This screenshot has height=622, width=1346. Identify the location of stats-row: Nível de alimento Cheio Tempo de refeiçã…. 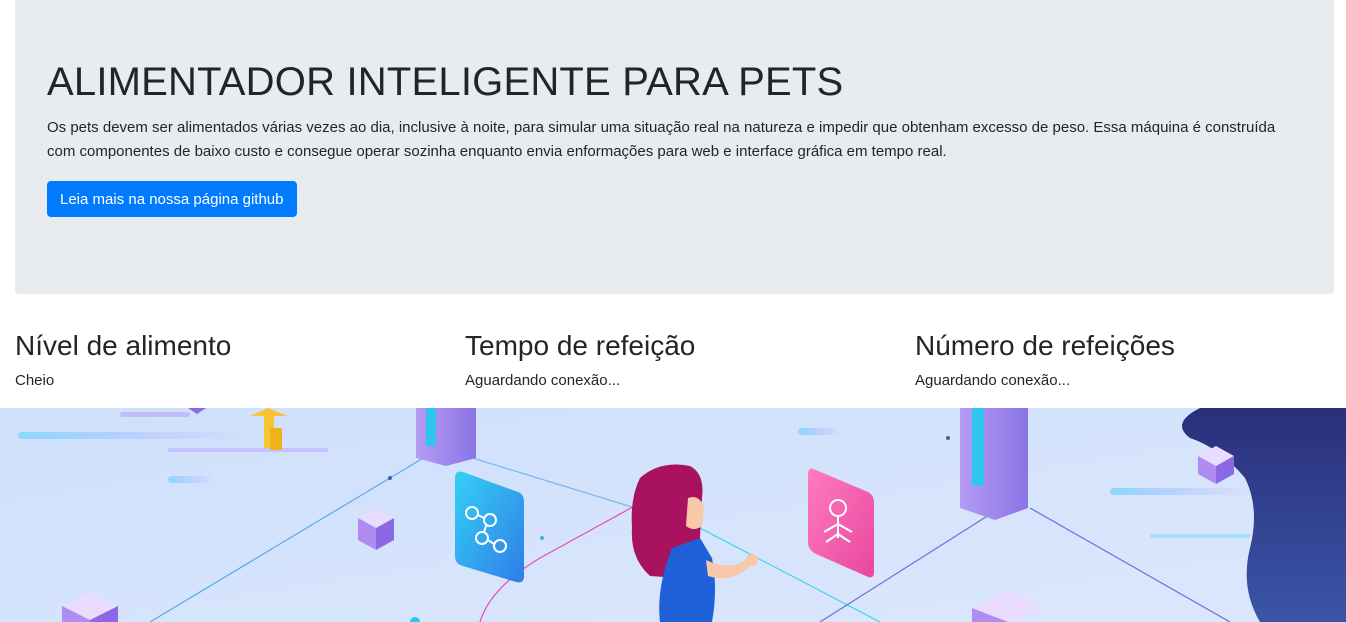
(673, 363).